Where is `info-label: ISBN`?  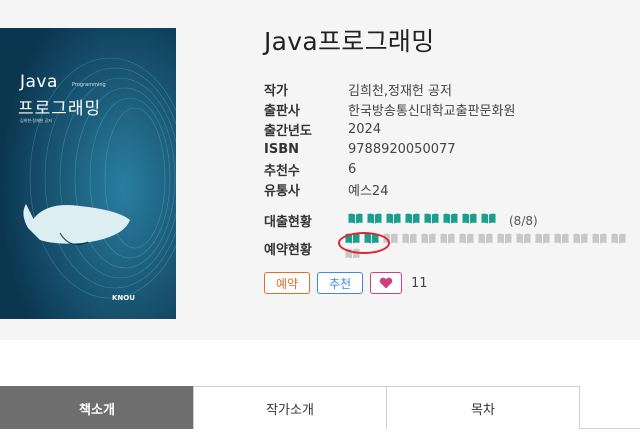
info-label: ISBN is located at coordinates (281, 149).